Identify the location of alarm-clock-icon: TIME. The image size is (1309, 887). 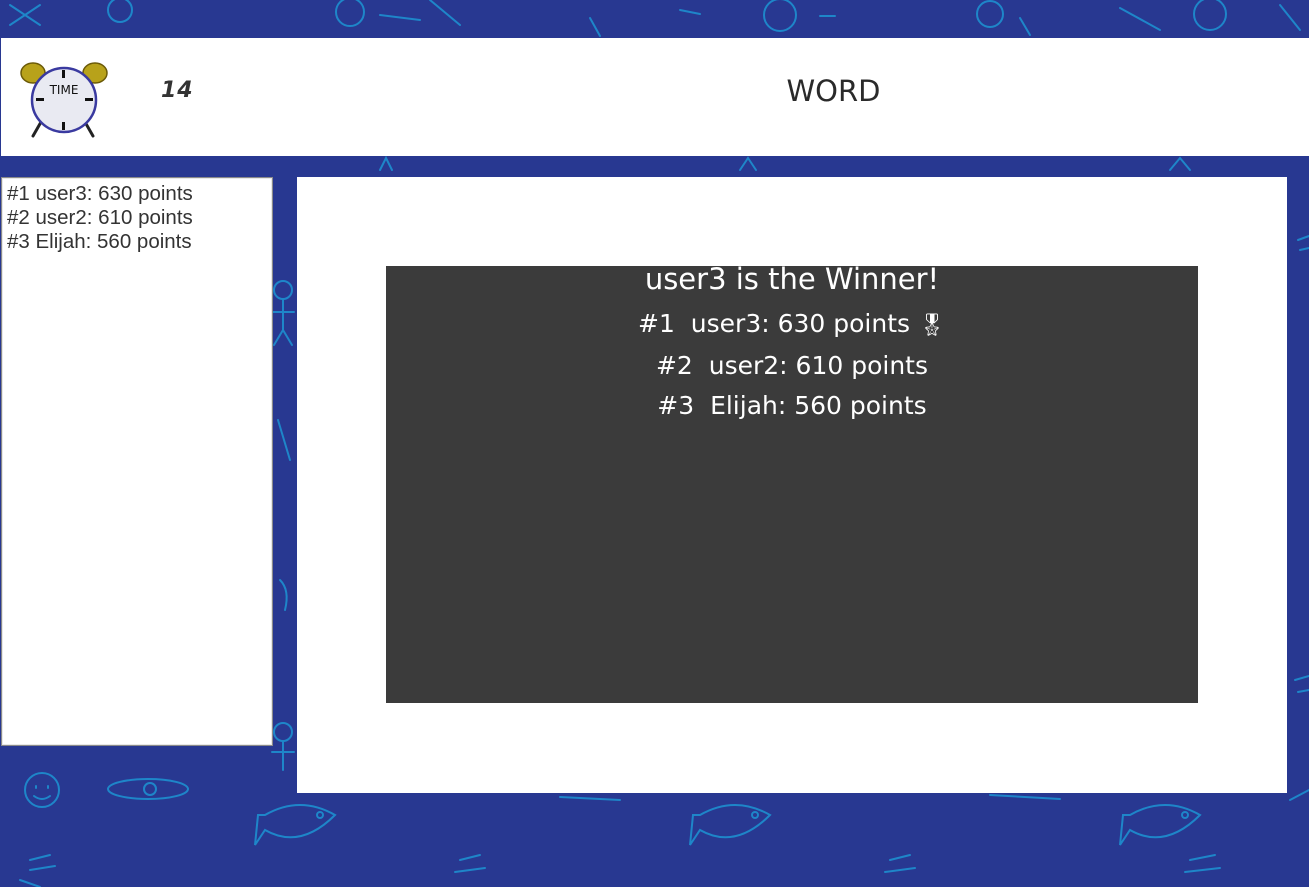
(64, 100).